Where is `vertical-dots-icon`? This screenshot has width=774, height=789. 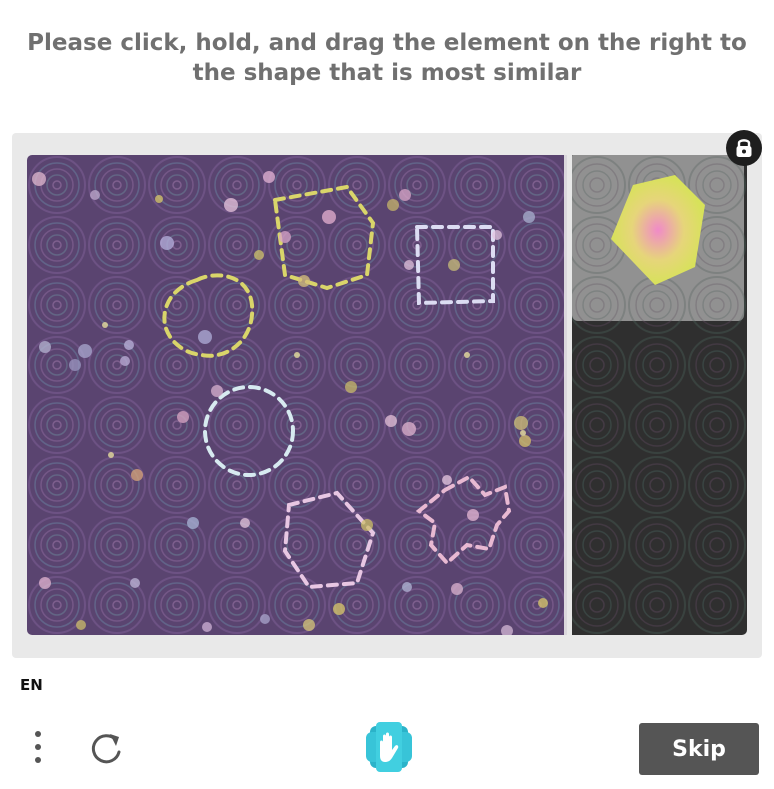 vertical-dots-icon is located at coordinates (38, 747).